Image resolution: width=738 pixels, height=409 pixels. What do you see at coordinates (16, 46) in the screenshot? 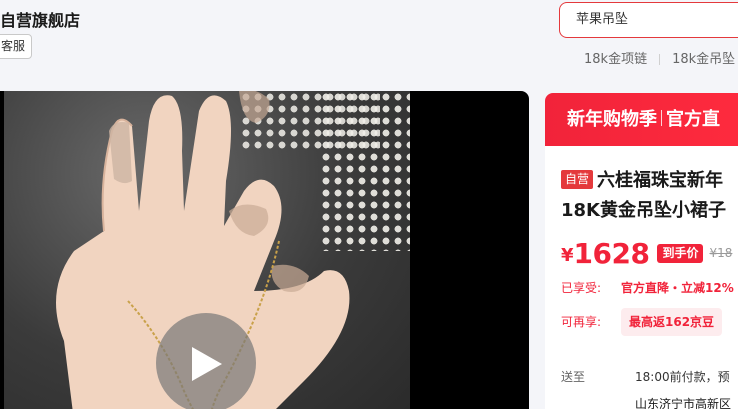
I see `customer-service-button: 客服` at bounding box center [16, 46].